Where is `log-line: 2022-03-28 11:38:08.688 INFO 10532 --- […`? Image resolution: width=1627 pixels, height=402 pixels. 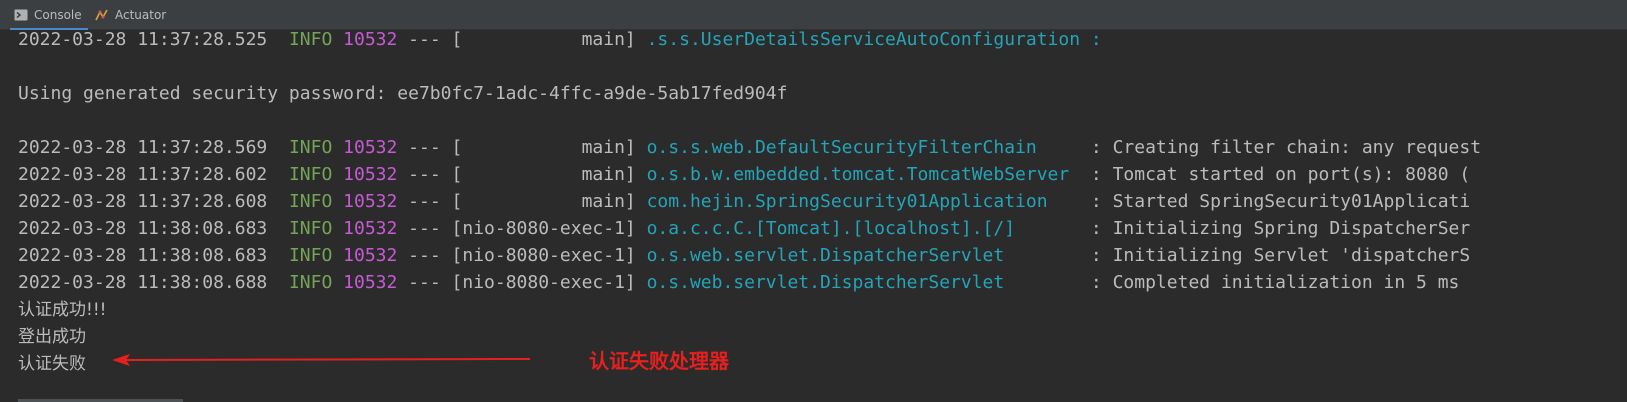 log-line: 2022-03-28 11:38:08.688 INFO 10532 --- [… is located at coordinates (749, 282).